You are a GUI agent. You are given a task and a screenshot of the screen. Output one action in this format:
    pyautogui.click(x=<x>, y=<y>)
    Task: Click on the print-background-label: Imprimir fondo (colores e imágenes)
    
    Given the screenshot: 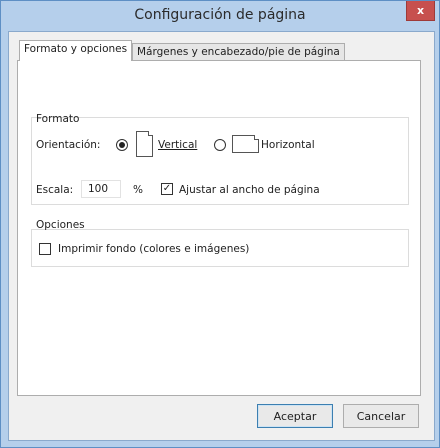 What is the action you would take?
    pyautogui.click(x=153, y=249)
    